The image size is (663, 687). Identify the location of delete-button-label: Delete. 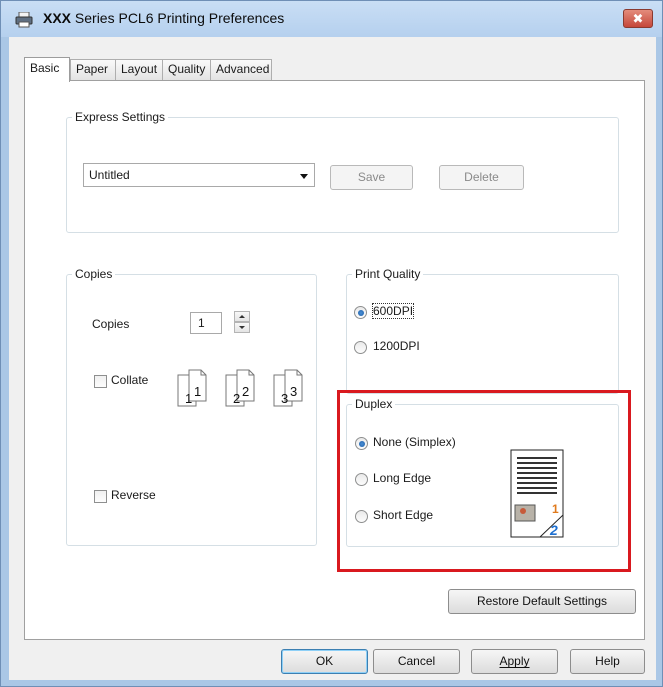
(481, 177).